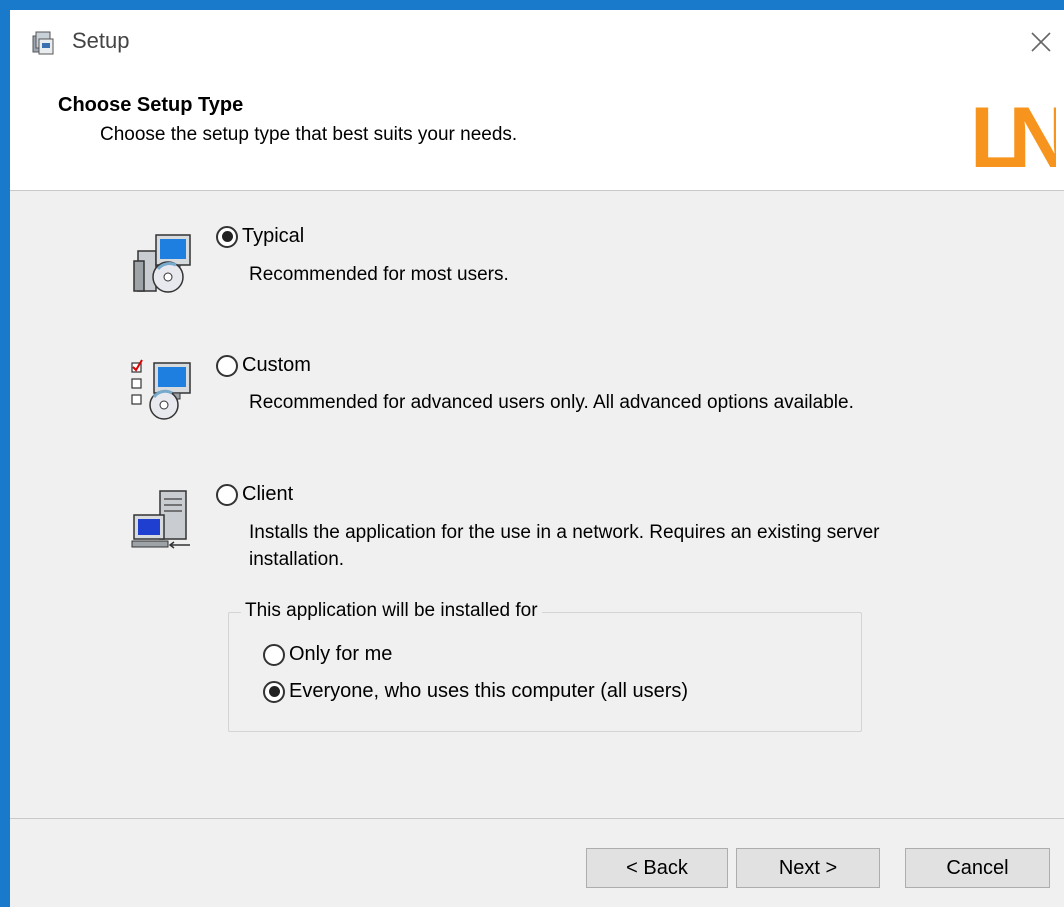 This screenshot has width=1064, height=907. I want to click on radio-client-circle, so click(227, 494).